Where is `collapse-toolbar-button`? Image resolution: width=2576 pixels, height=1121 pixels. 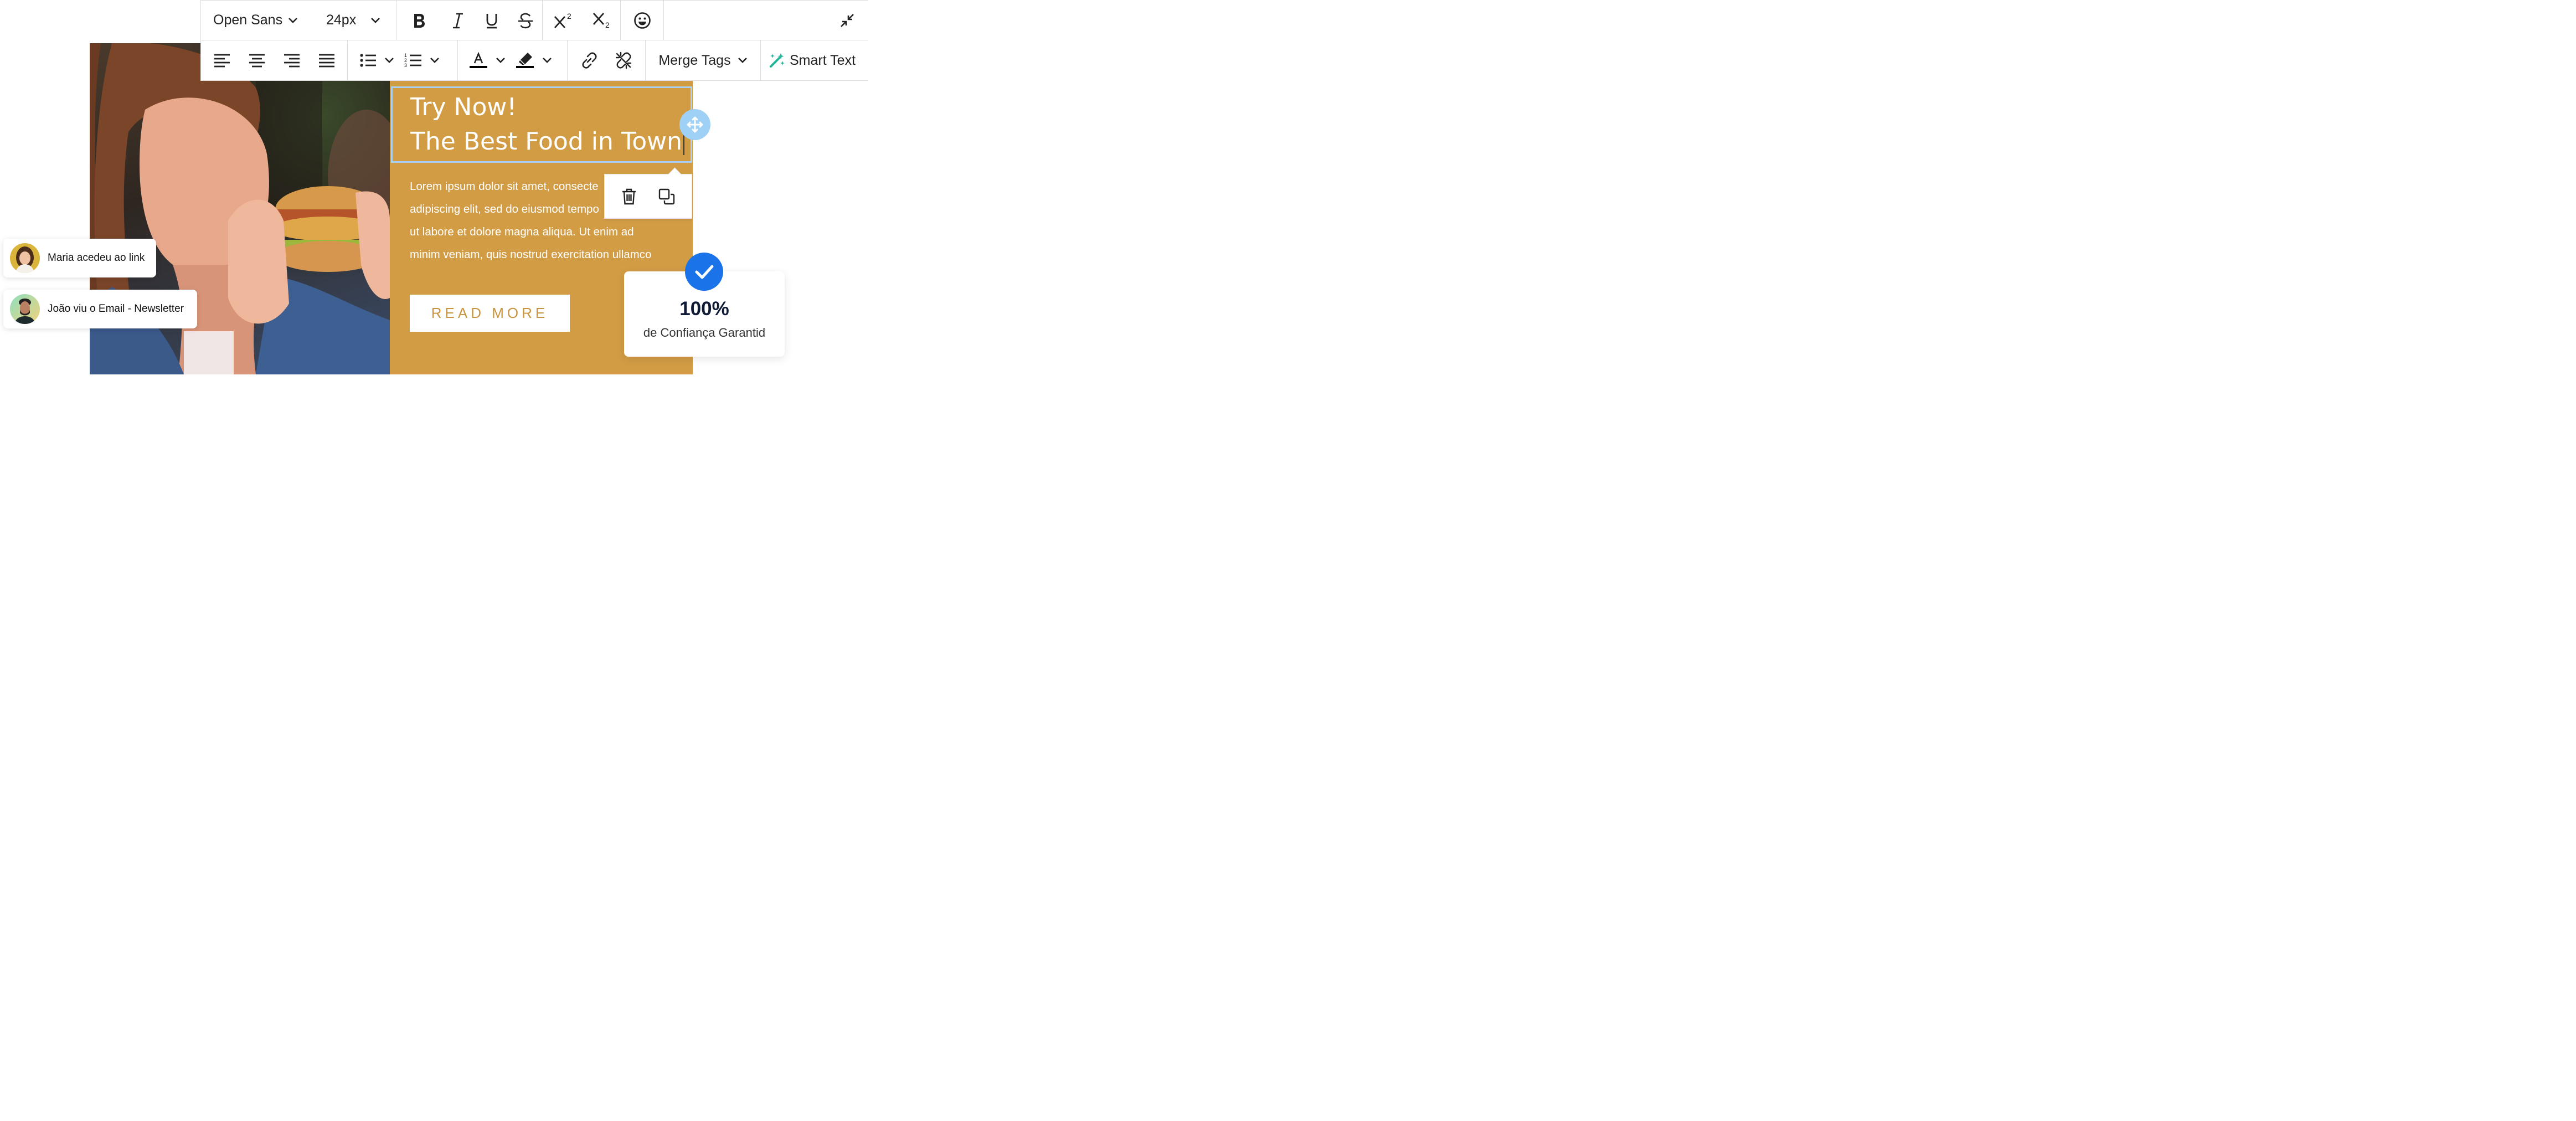
collapse-toolbar-button is located at coordinates (847, 20).